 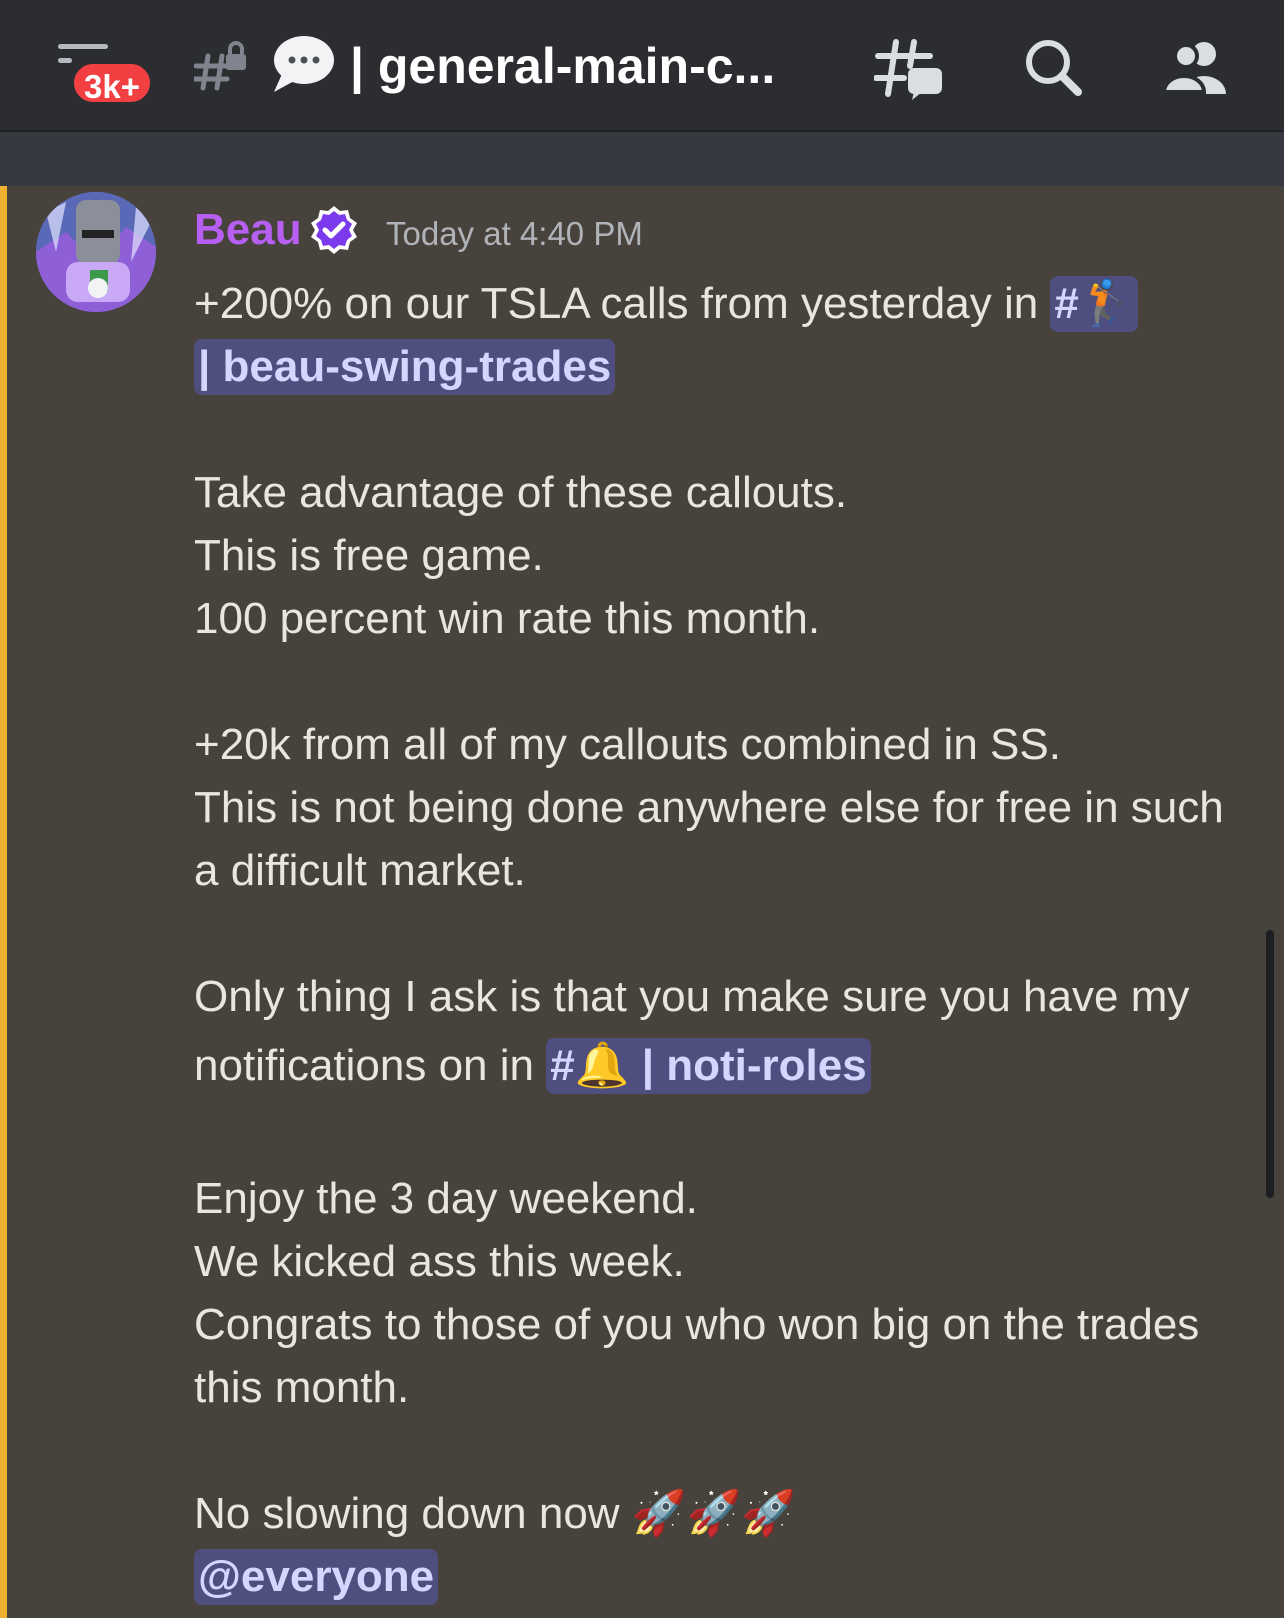 What do you see at coordinates (714, 1513) in the screenshot?
I see `rocket-emojis: 🚀🚀🚀` at bounding box center [714, 1513].